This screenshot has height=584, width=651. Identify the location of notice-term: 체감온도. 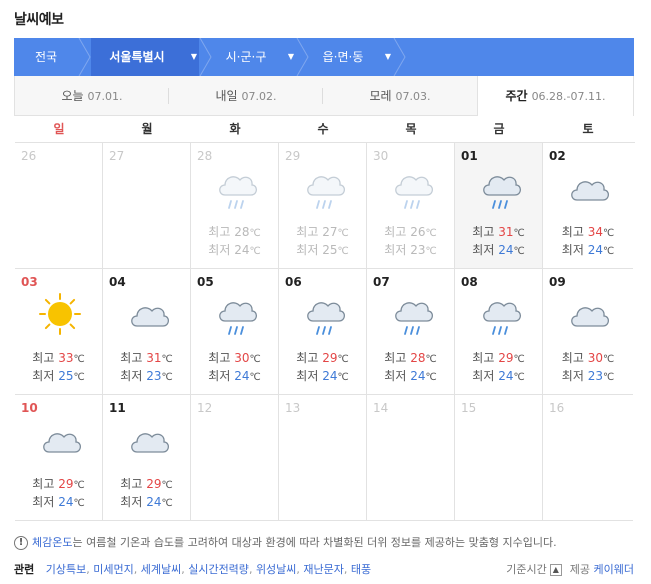
(52, 542).